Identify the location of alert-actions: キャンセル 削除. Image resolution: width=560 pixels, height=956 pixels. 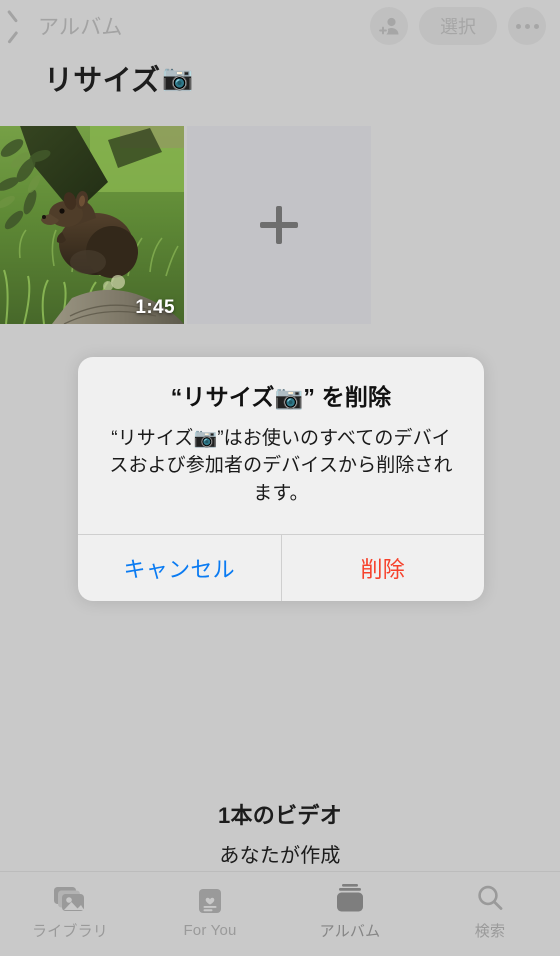
(281, 567).